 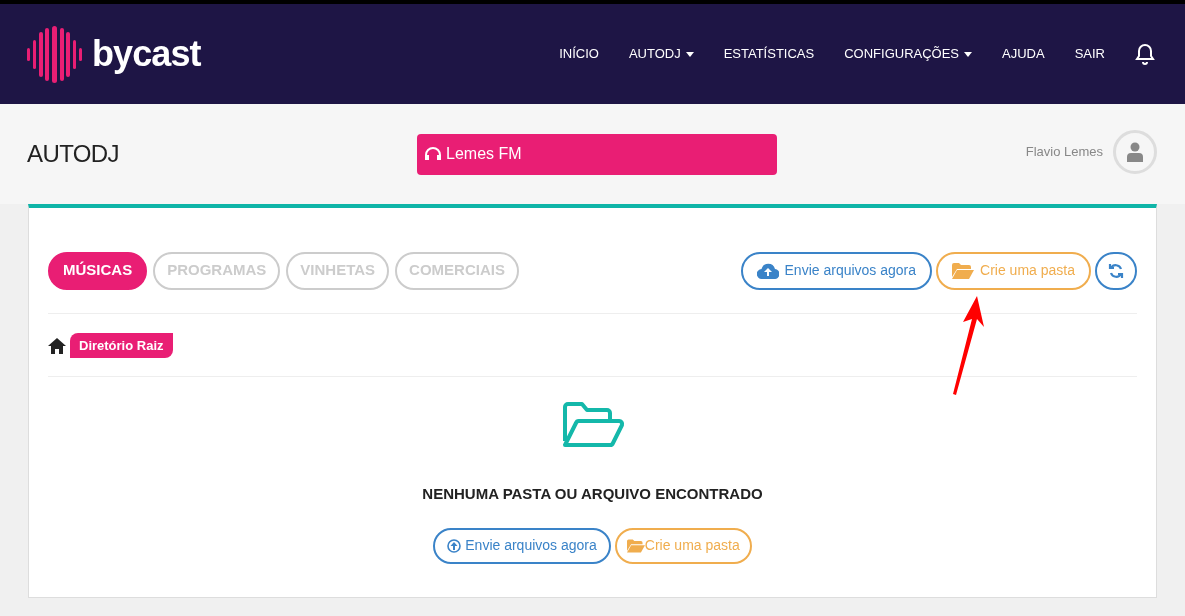 I want to click on headphones-icon, so click(x=433, y=154).